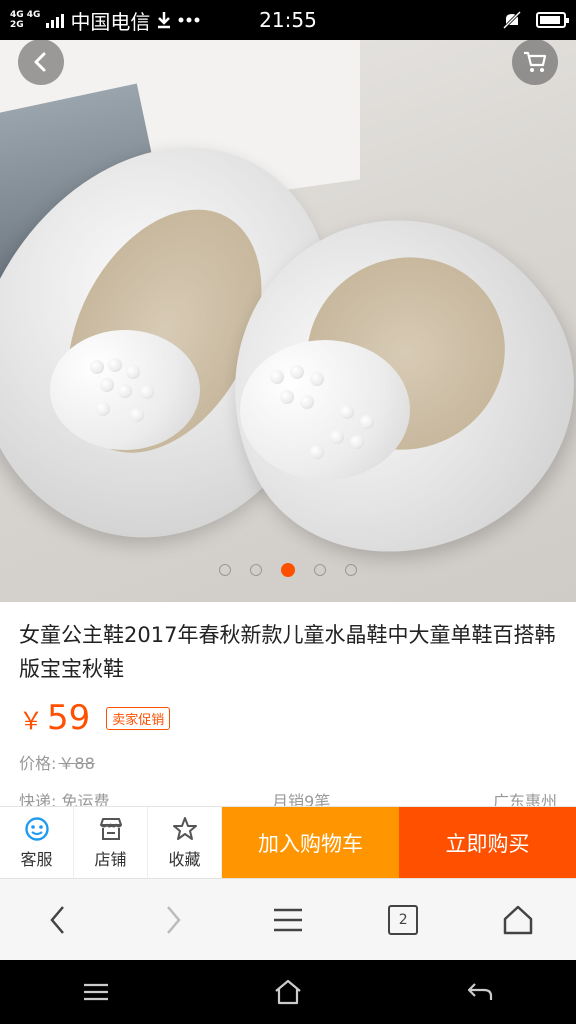 This screenshot has width=576, height=1024. I want to click on more-icon, so click(189, 20).